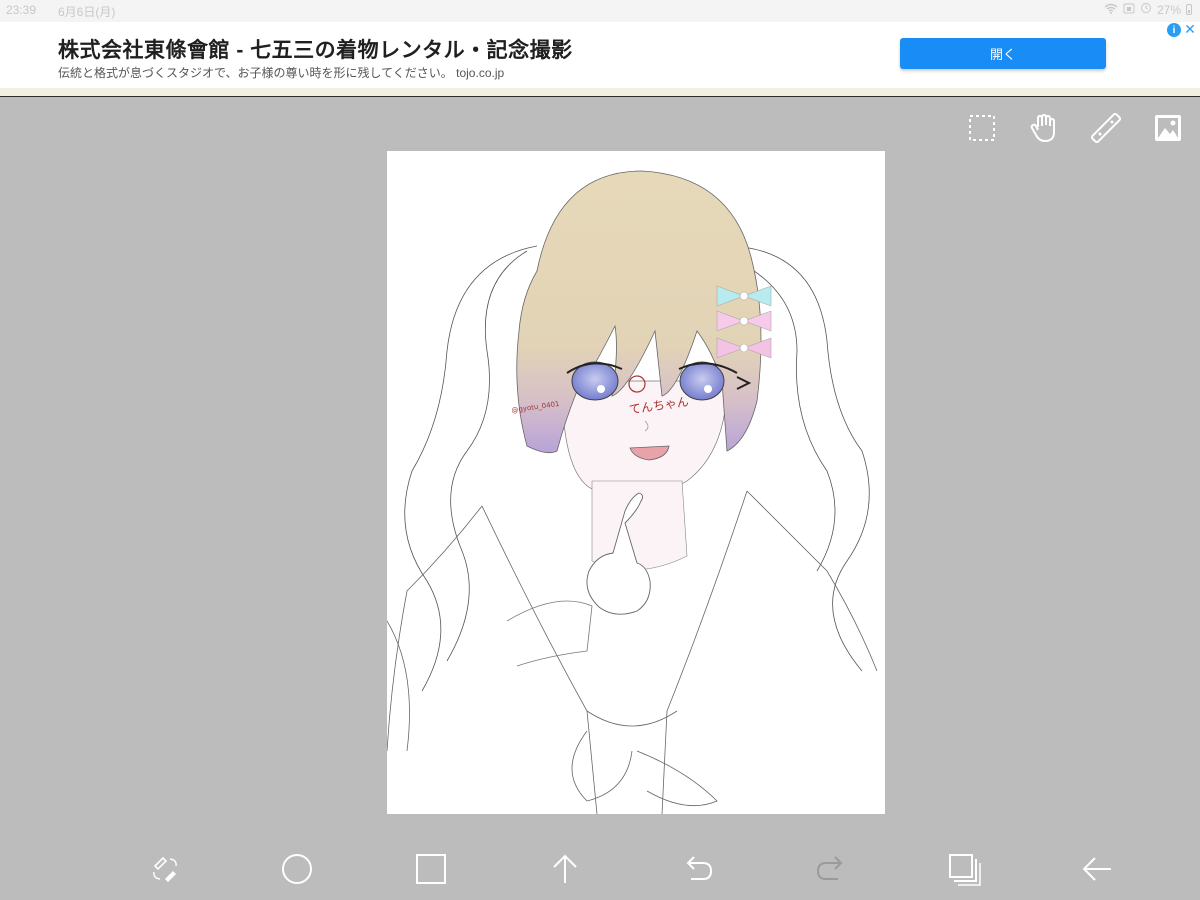 This screenshot has width=1200, height=900. I want to click on battery-icon, so click(1189, 9).